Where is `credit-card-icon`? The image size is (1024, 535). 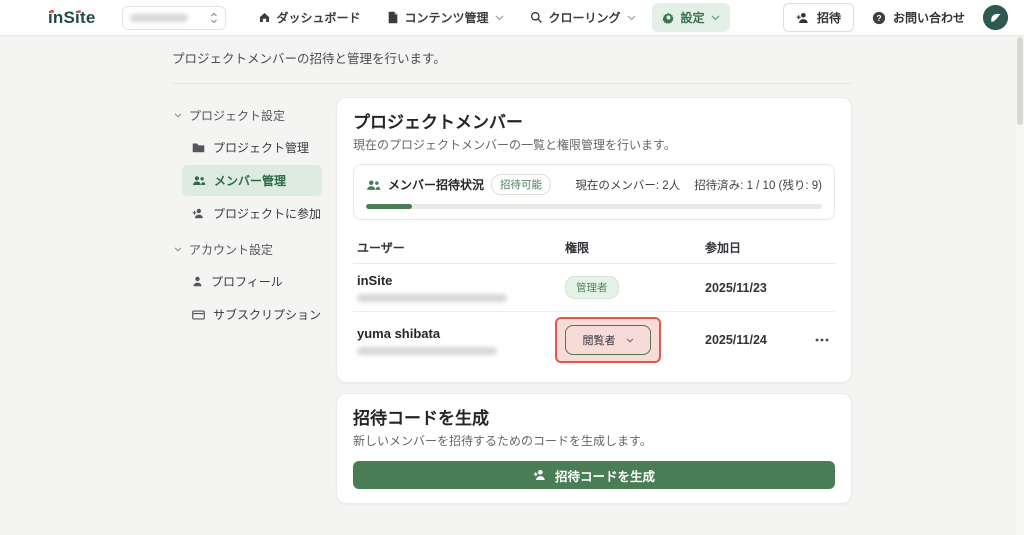 credit-card-icon is located at coordinates (198, 314).